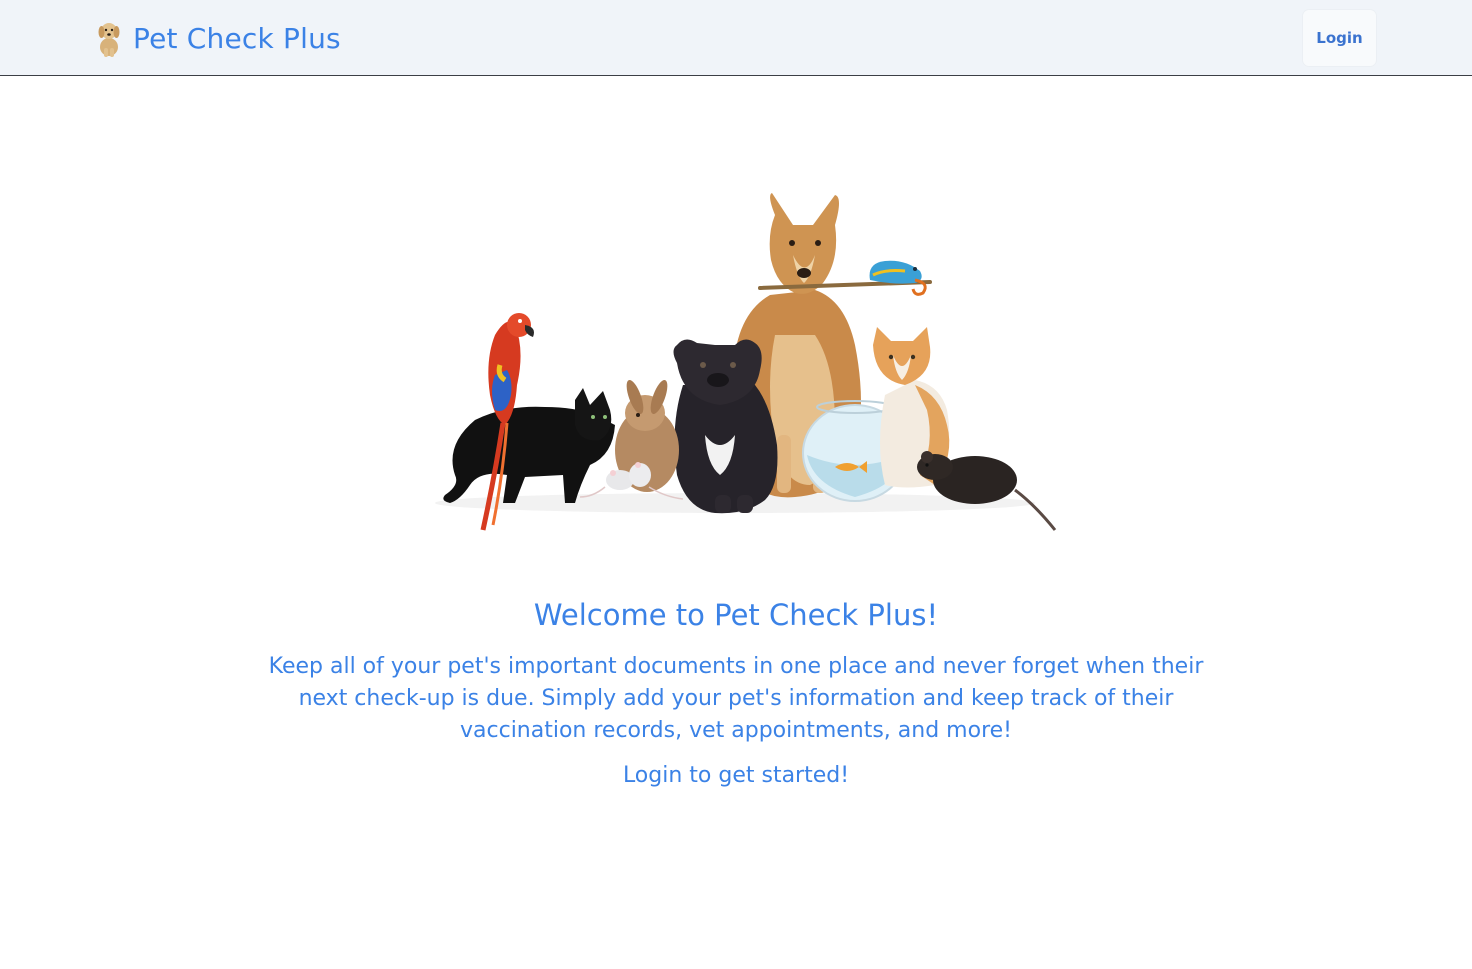 This screenshot has width=1472, height=969. I want to click on login-prompt: Login to get started!, so click(736, 775).